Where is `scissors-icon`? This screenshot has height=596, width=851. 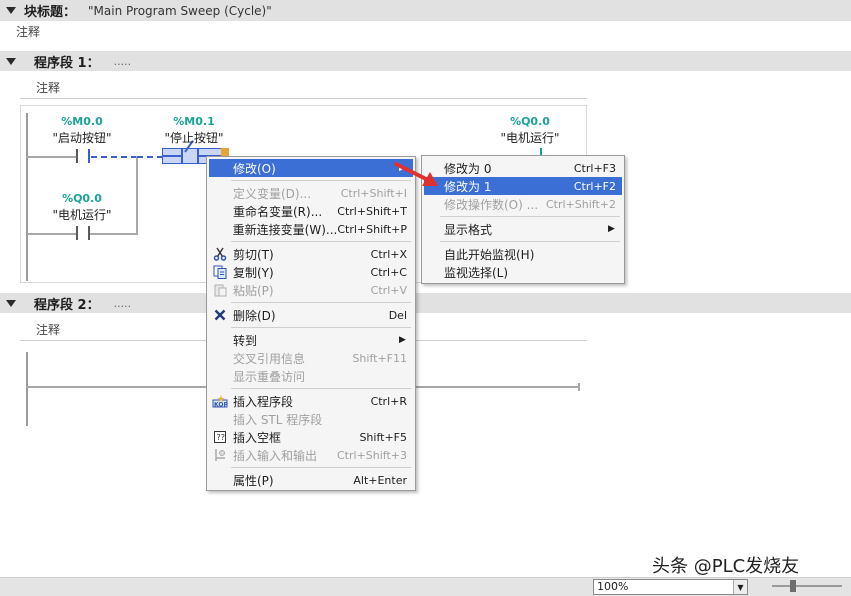
scissors-icon is located at coordinates (220, 254).